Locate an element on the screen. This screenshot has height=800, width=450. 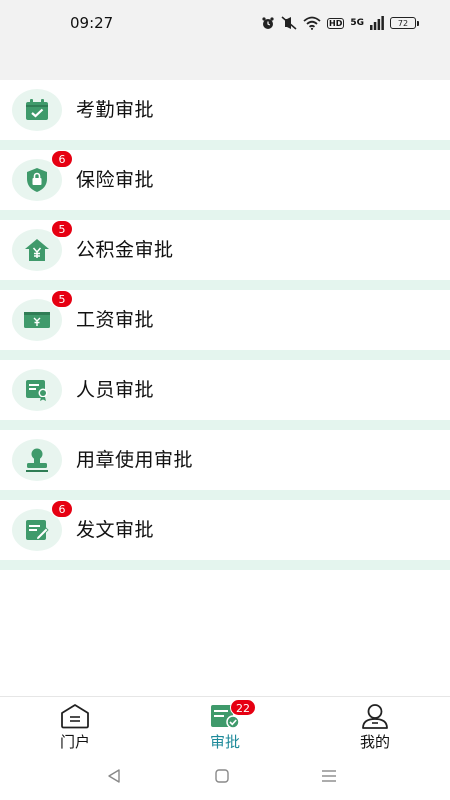
tab-portal: 门户 is located at coordinates (75, 726).